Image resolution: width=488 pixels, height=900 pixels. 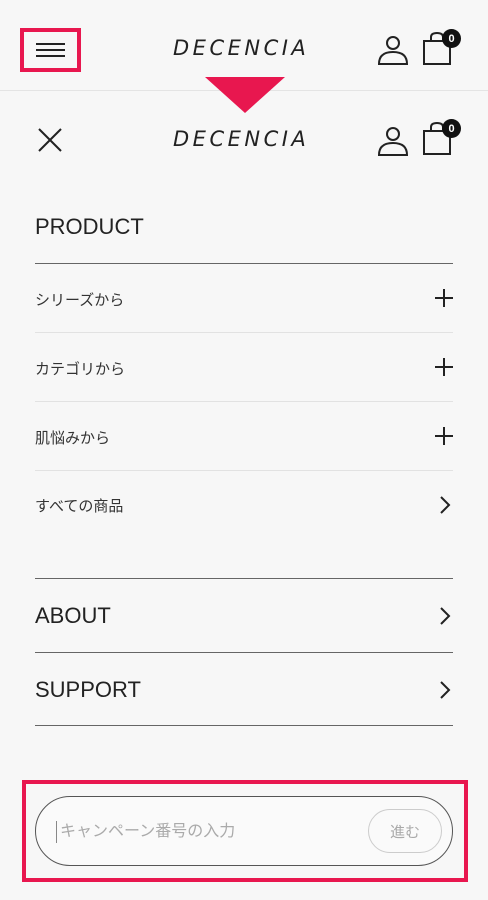 What do you see at coordinates (89, 226) in the screenshot?
I see `product-section-title: PRODUCT` at bounding box center [89, 226].